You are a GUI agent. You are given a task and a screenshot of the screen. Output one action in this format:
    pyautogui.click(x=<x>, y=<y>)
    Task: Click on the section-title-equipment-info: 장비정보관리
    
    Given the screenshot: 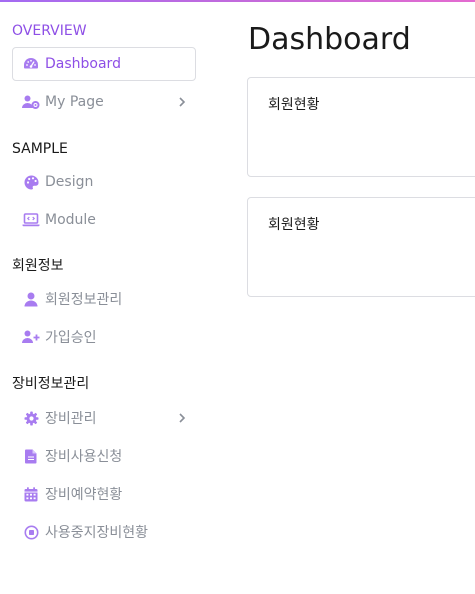 What is the action you would take?
    pyautogui.click(x=51, y=384)
    